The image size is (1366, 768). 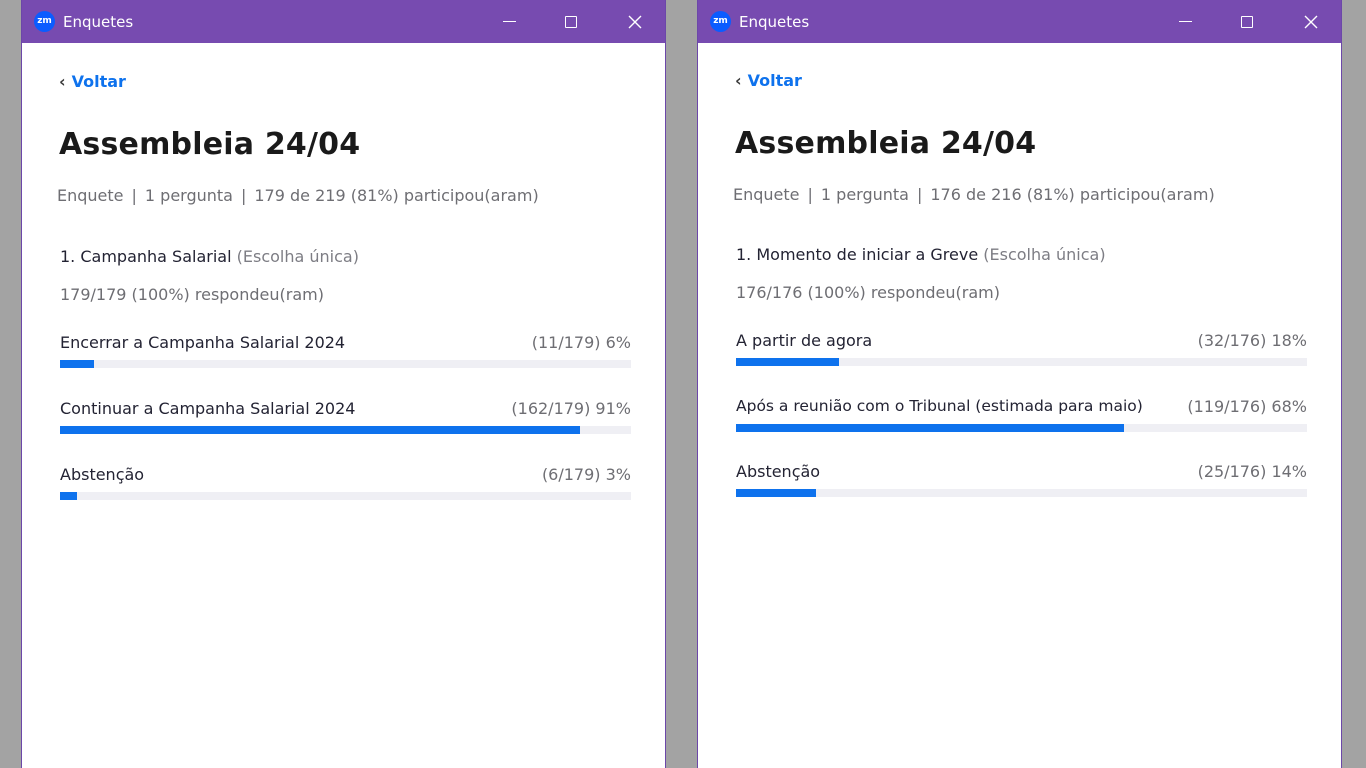 What do you see at coordinates (203, 342) in the screenshot?
I see `option-label: Encerrar a Campanha Salarial 2024` at bounding box center [203, 342].